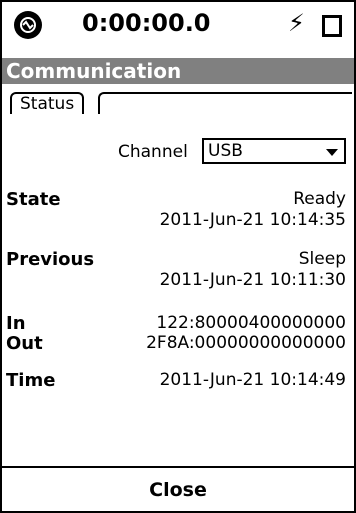 This screenshot has height=513, width=356. Describe the element at coordinates (16, 323) in the screenshot. I see `in-label: In` at that location.